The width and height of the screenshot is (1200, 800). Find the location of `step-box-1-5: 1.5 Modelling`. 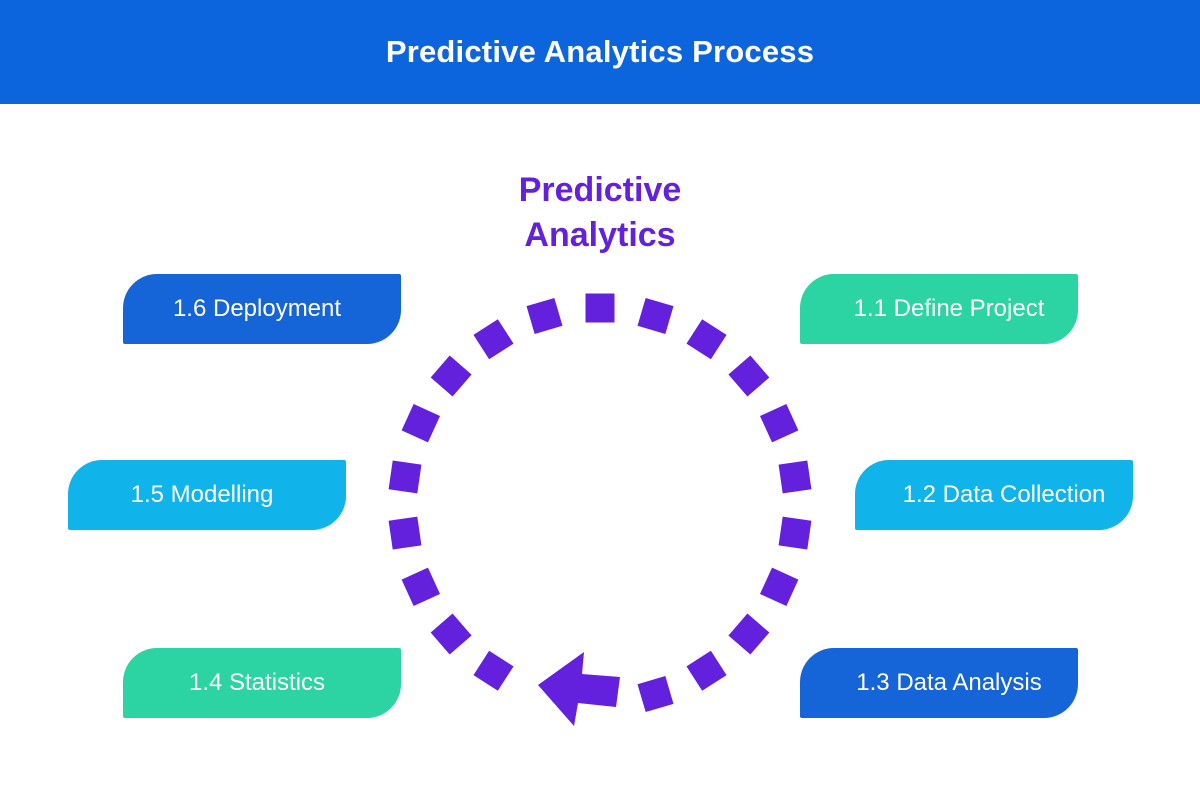

step-box-1-5: 1.5 Modelling is located at coordinates (207, 495).